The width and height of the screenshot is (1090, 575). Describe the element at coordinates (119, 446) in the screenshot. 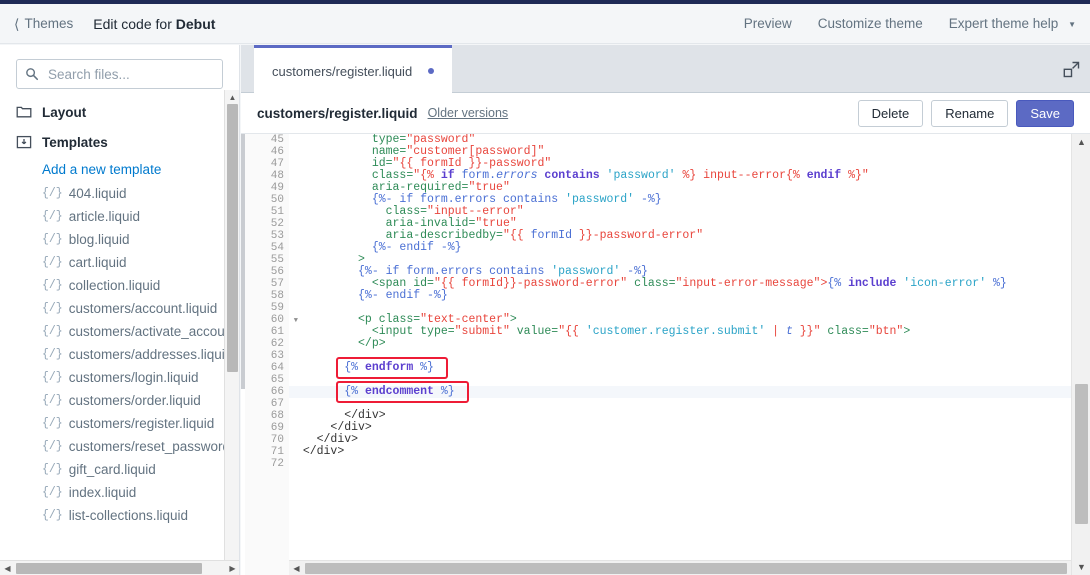

I see `sidebar-file-item: {/} customers/reset_password.liquid` at that location.